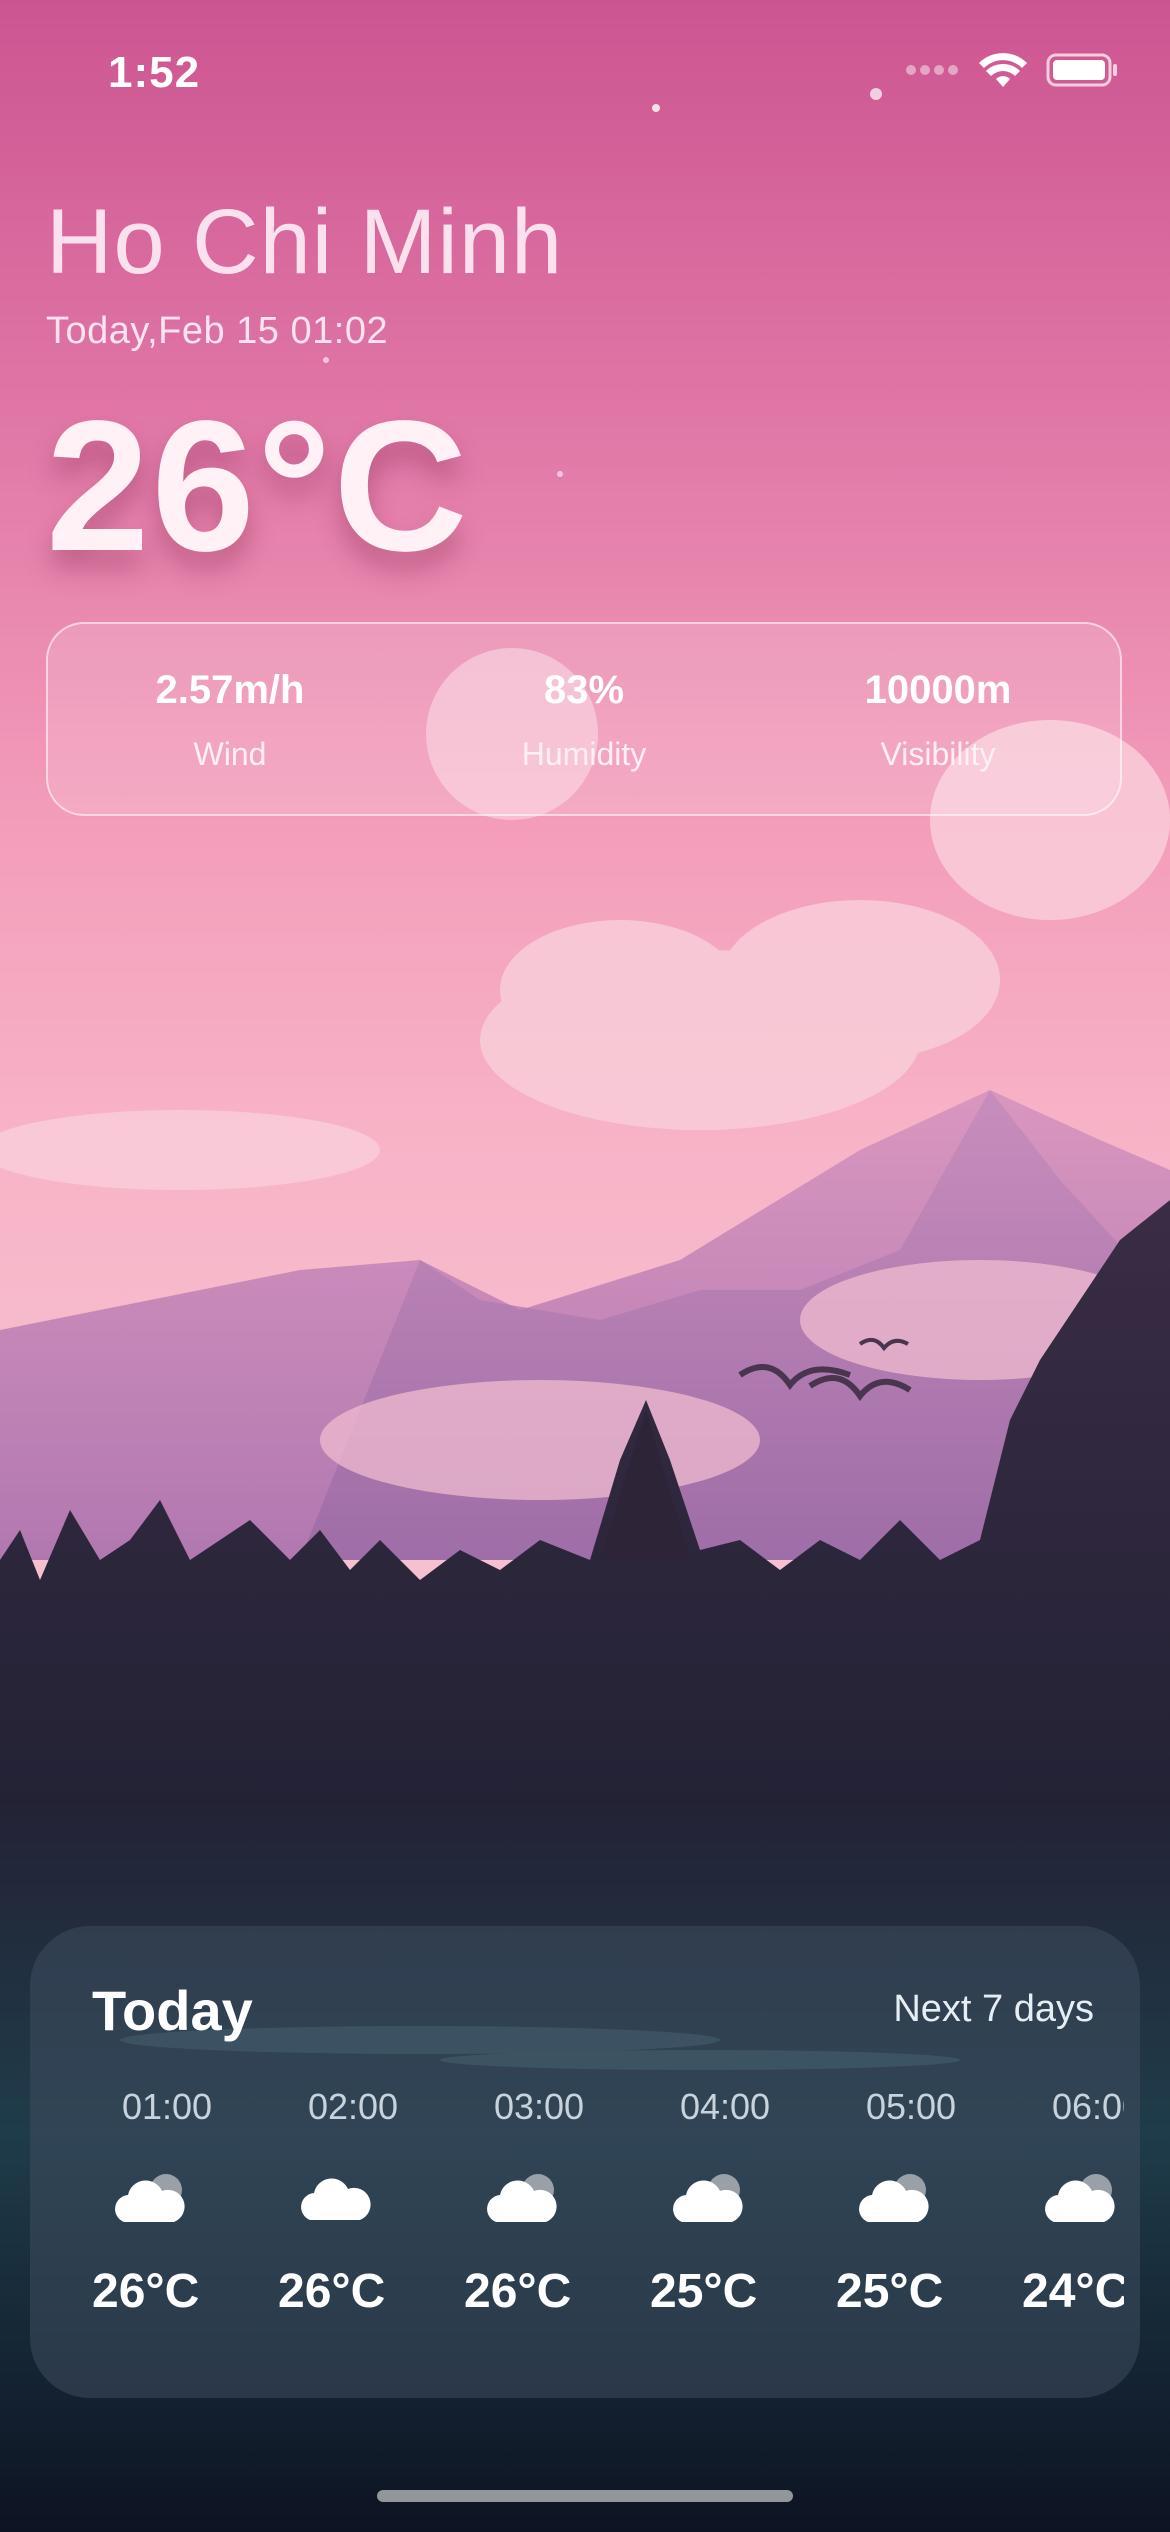 The image size is (1170, 2532). What do you see at coordinates (154, 72) in the screenshot?
I see `status-time: 1:52` at bounding box center [154, 72].